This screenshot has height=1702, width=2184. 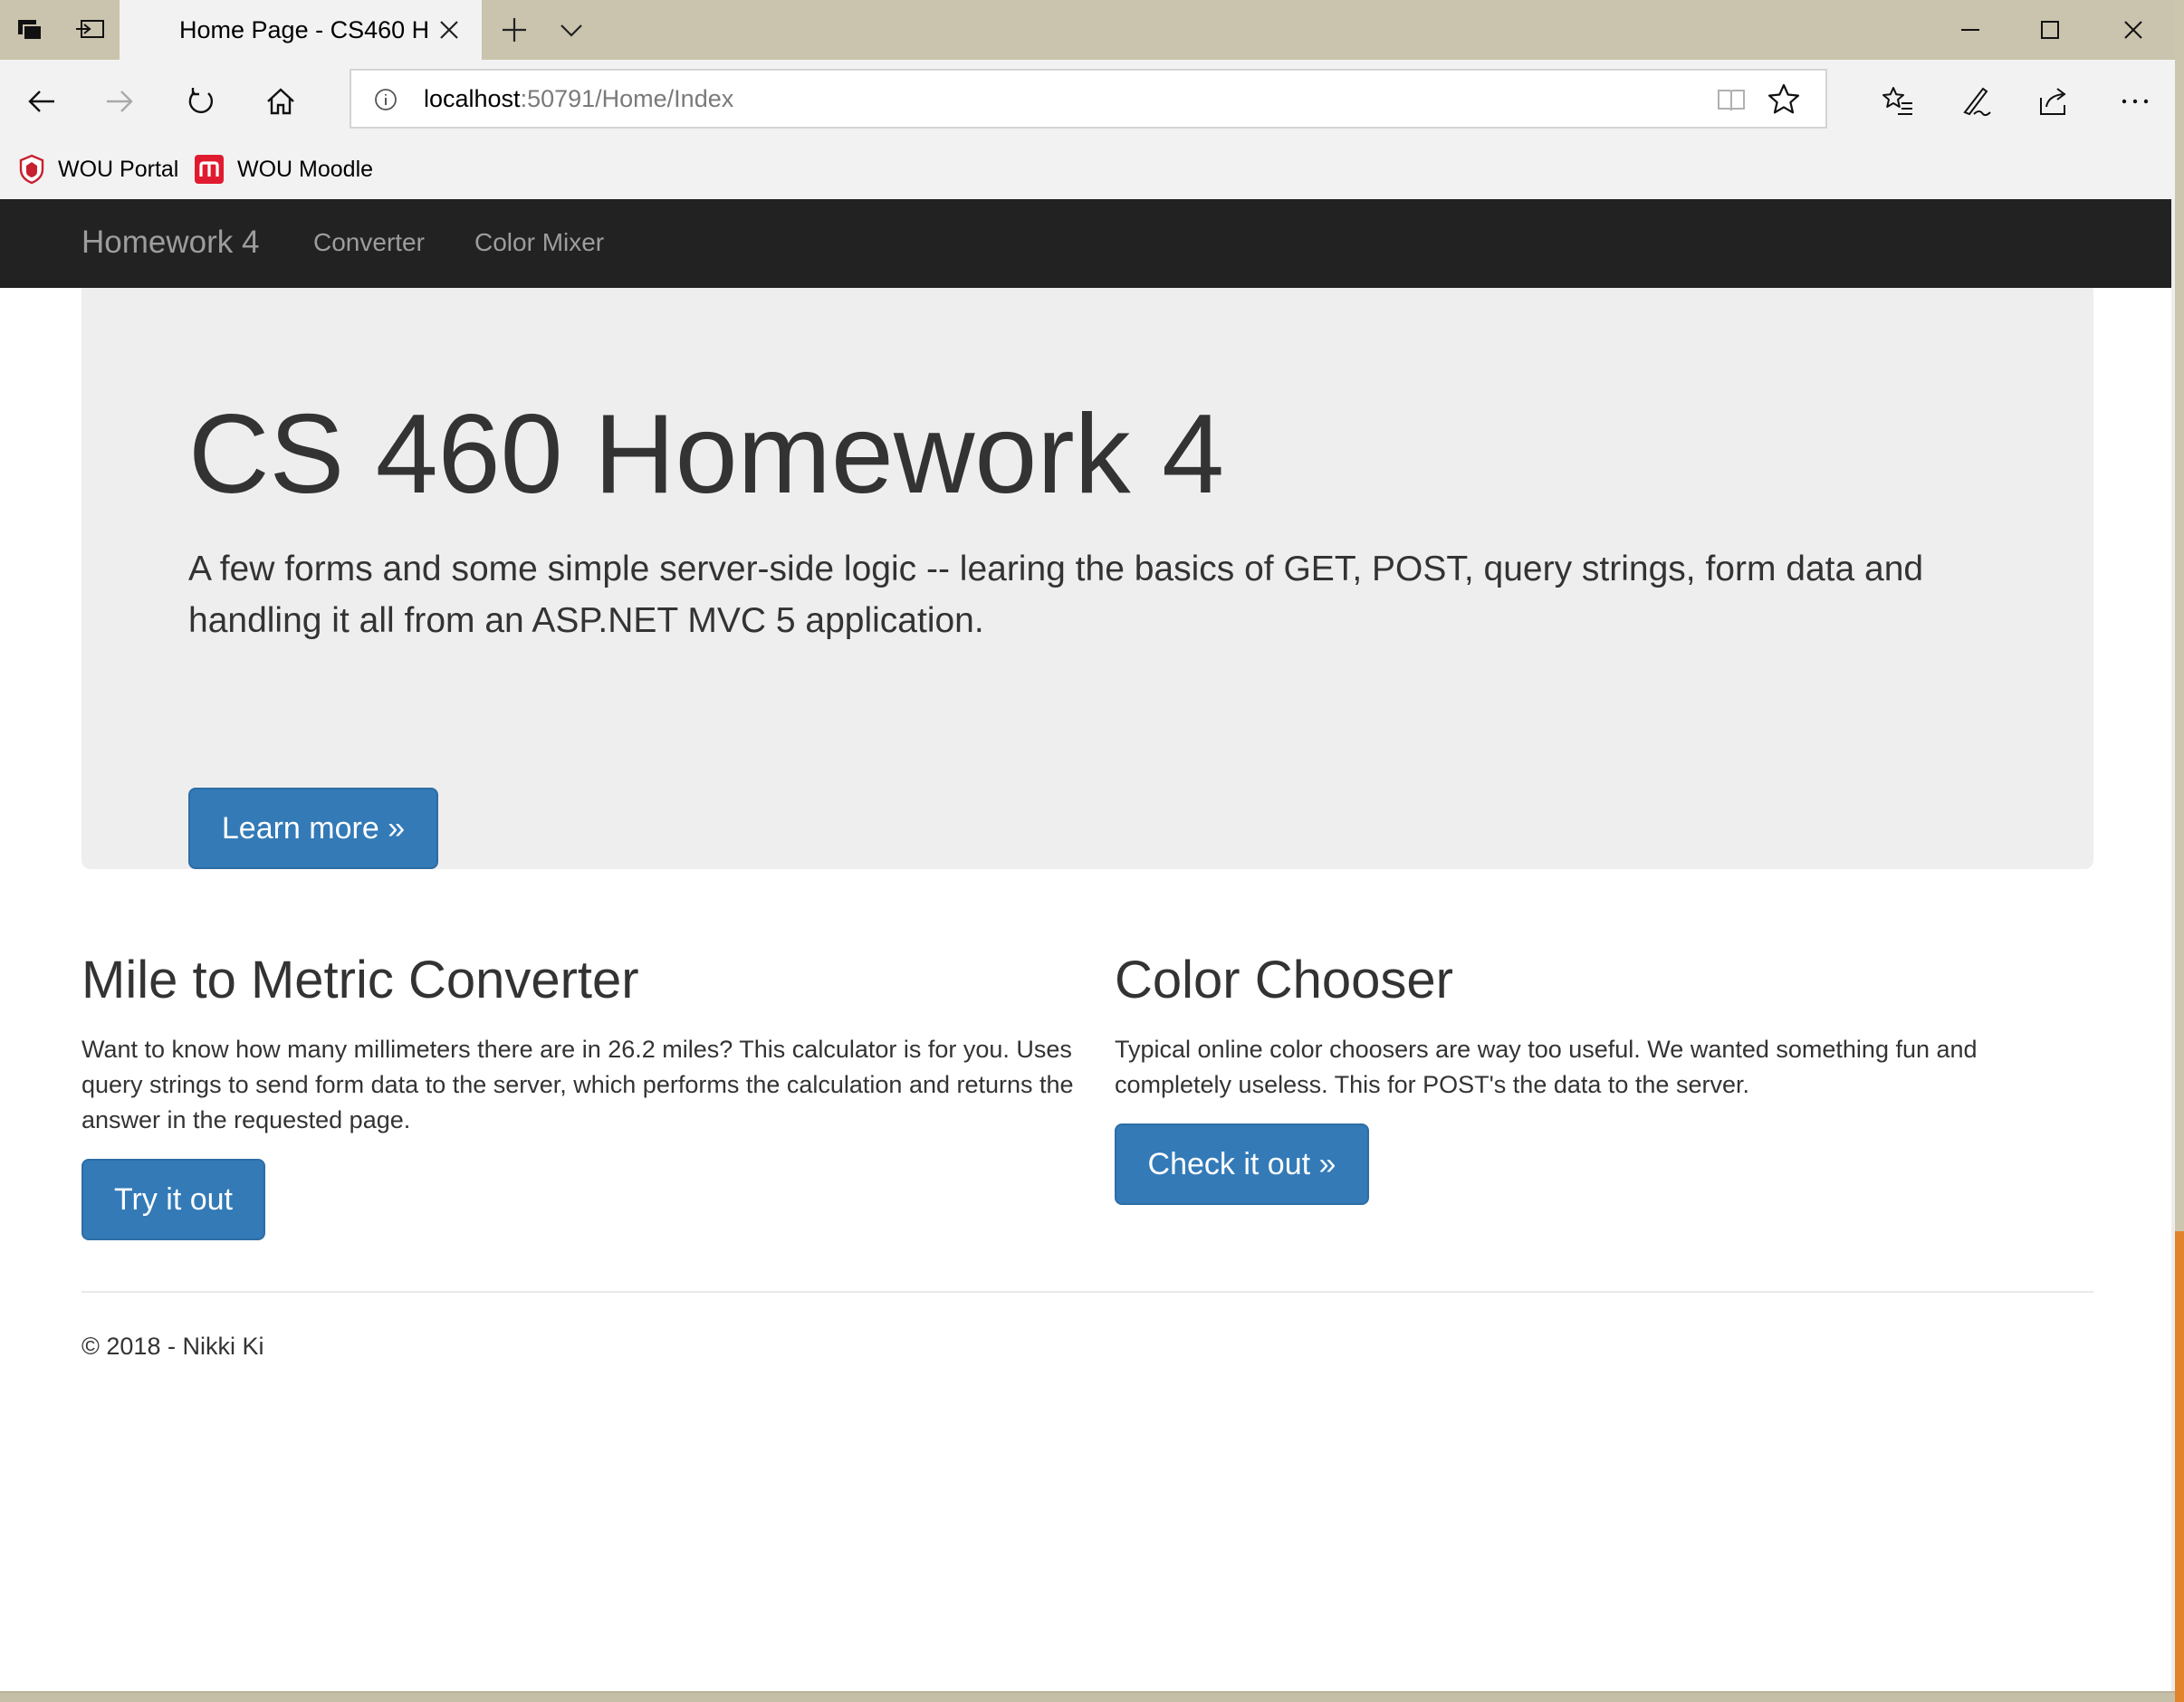 I want to click on more-dots-icon, so click(x=2135, y=101).